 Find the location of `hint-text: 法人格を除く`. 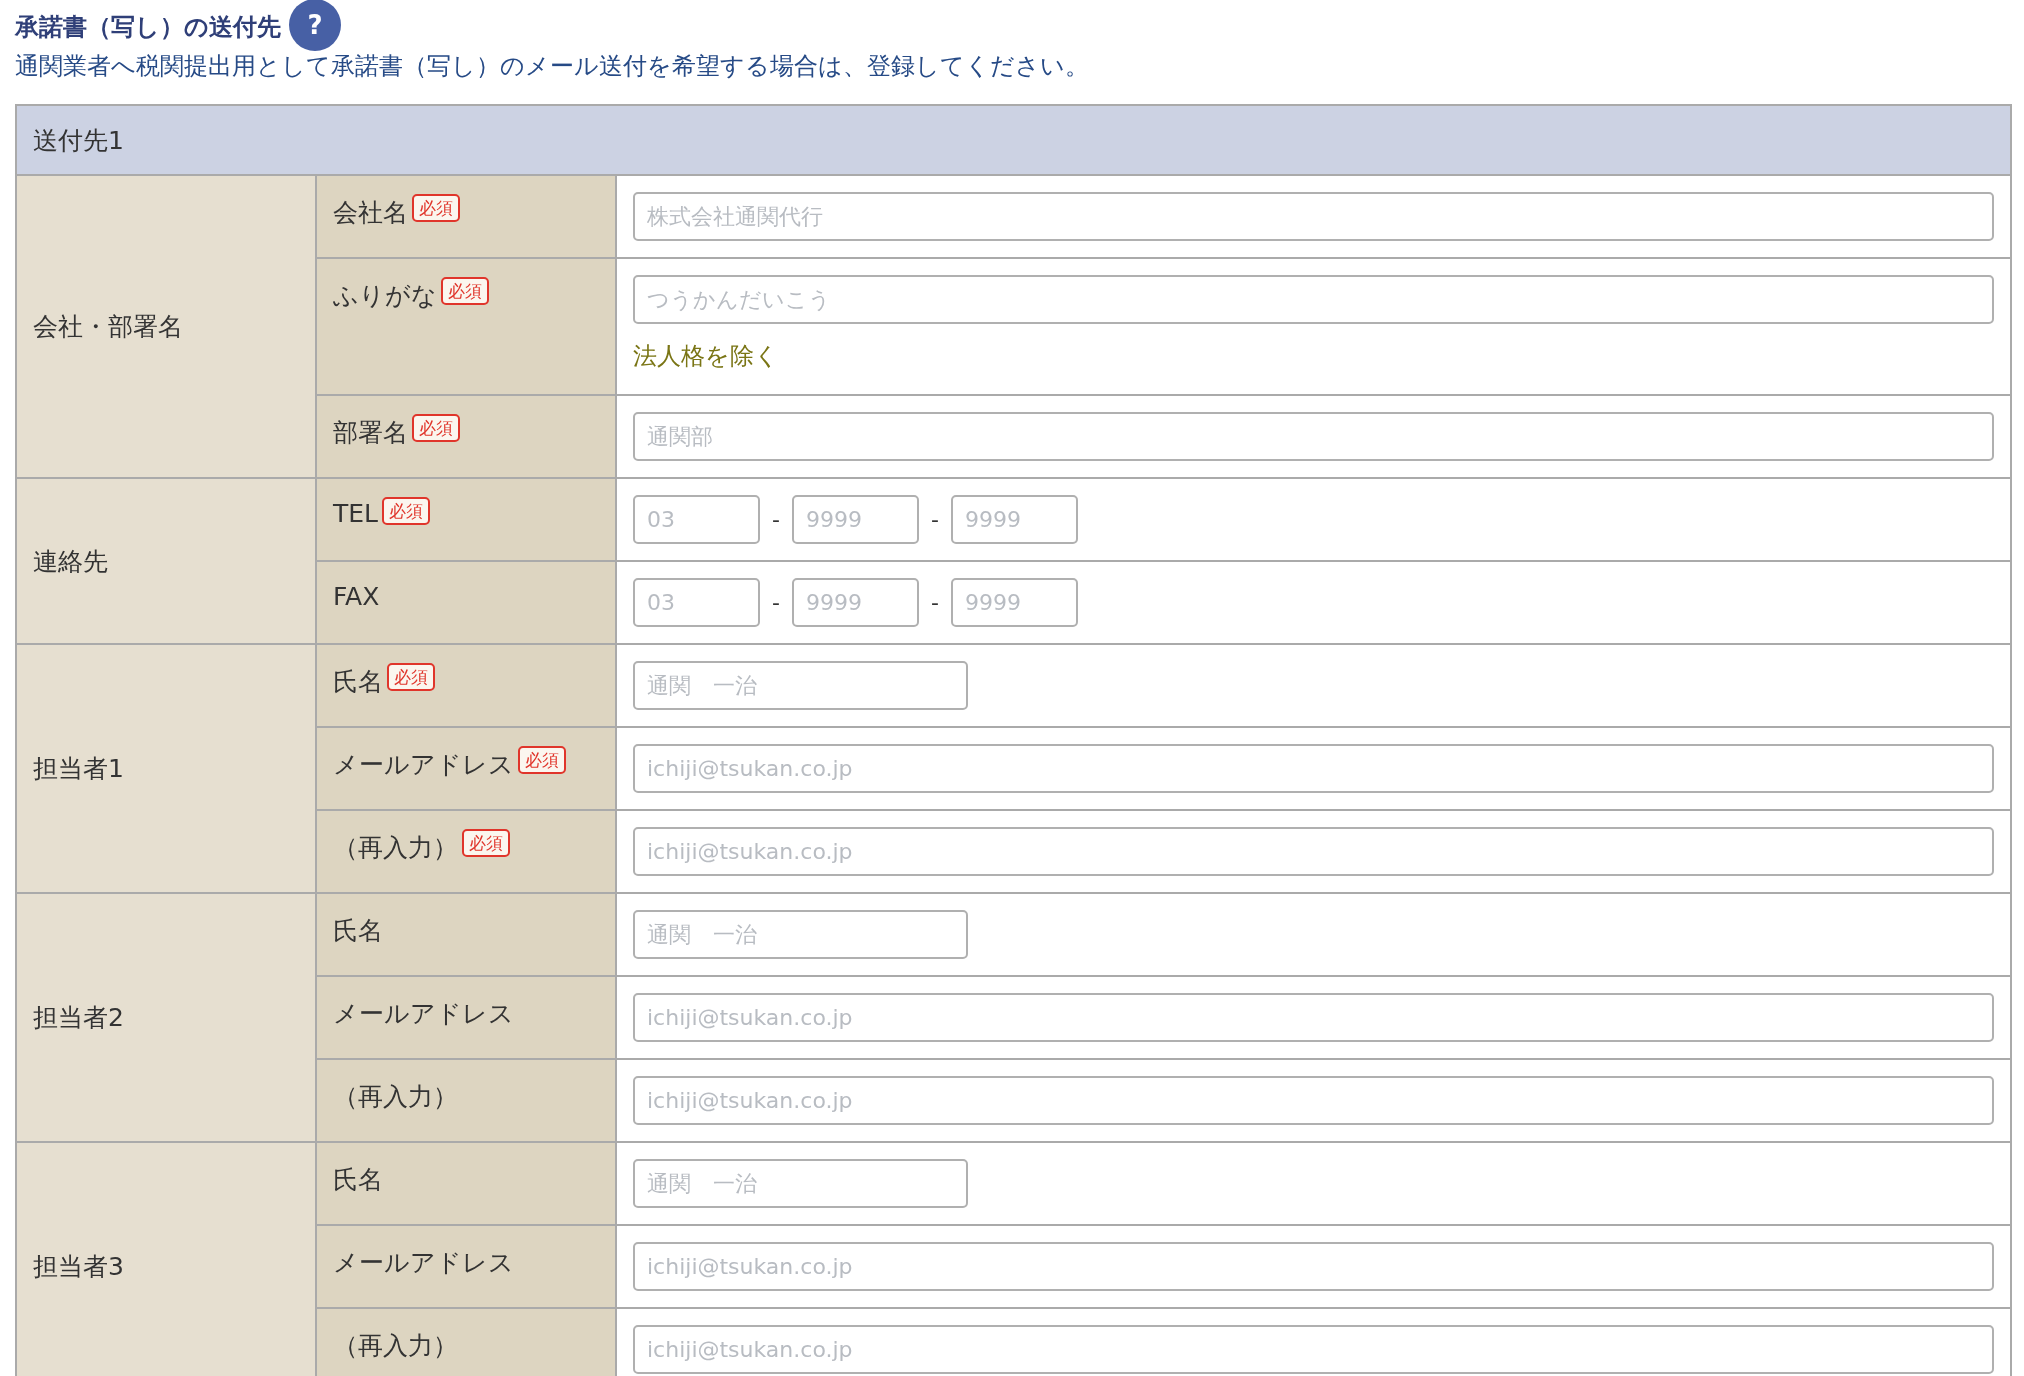

hint-text: 法人格を除く is located at coordinates (706, 356).